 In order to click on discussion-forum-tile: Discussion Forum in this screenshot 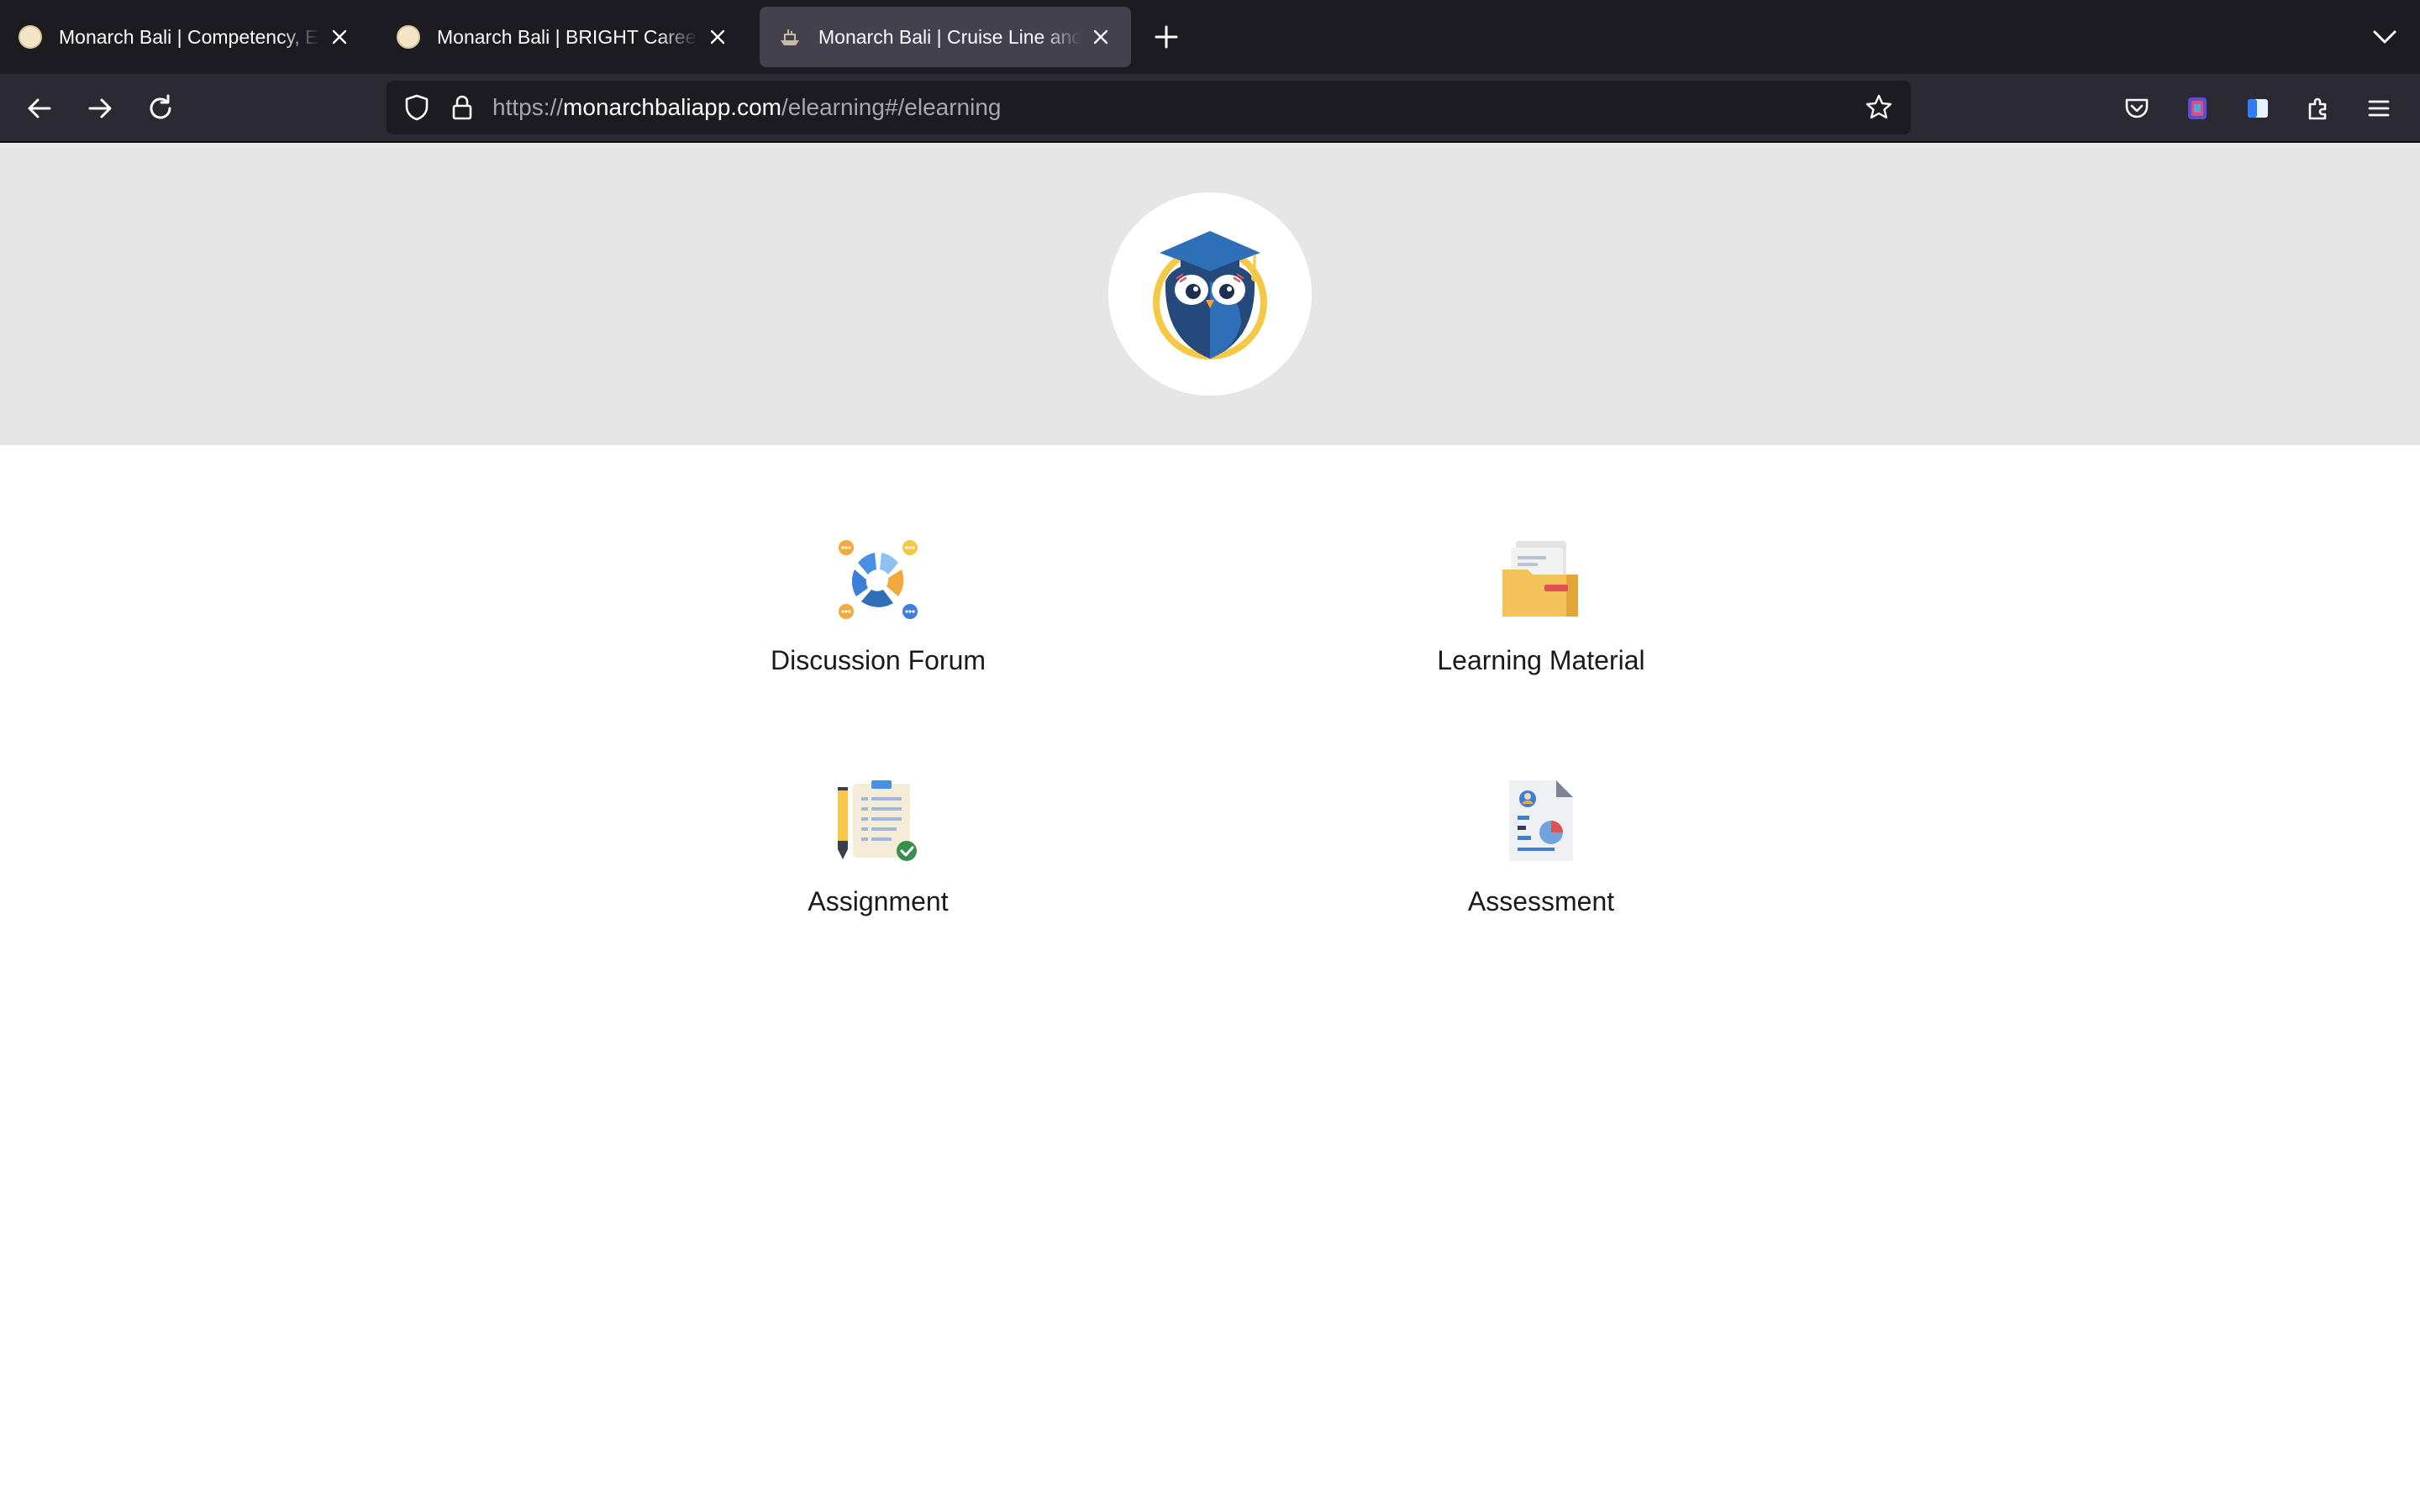, I will do `click(878, 606)`.